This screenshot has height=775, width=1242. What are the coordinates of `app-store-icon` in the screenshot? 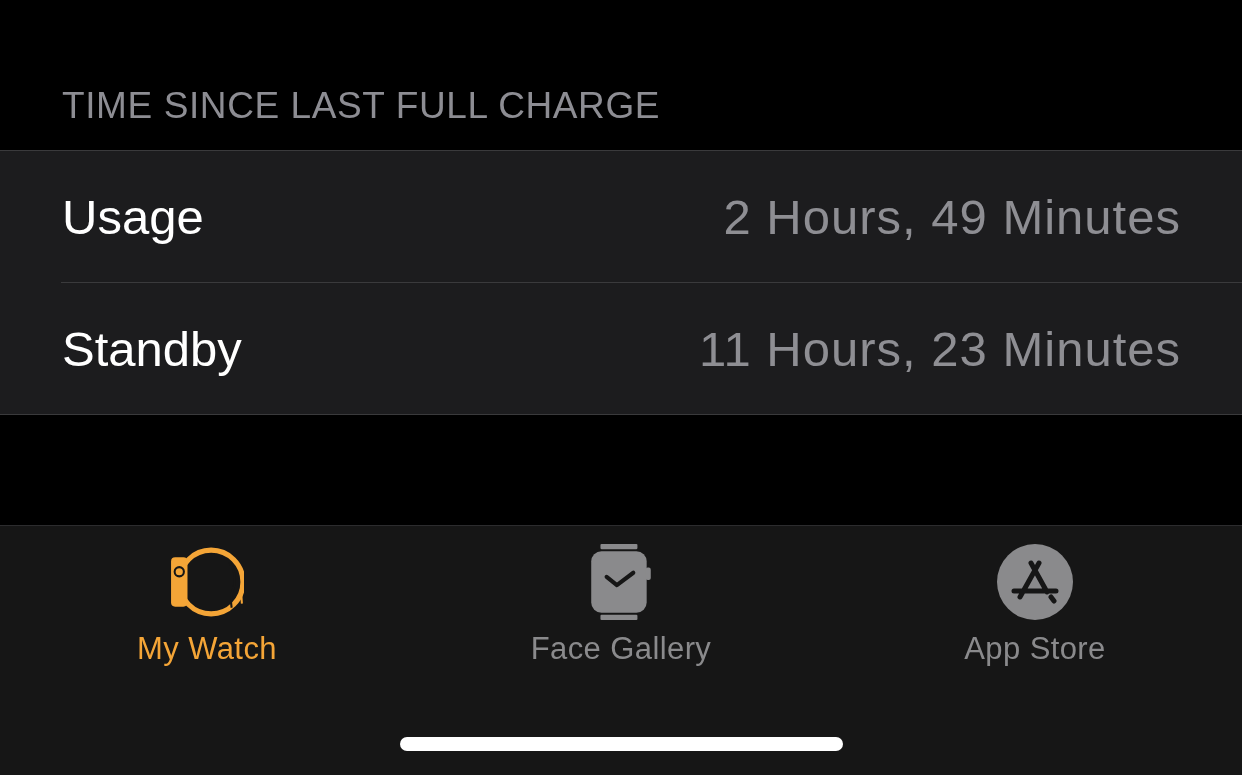 It's located at (1035, 582).